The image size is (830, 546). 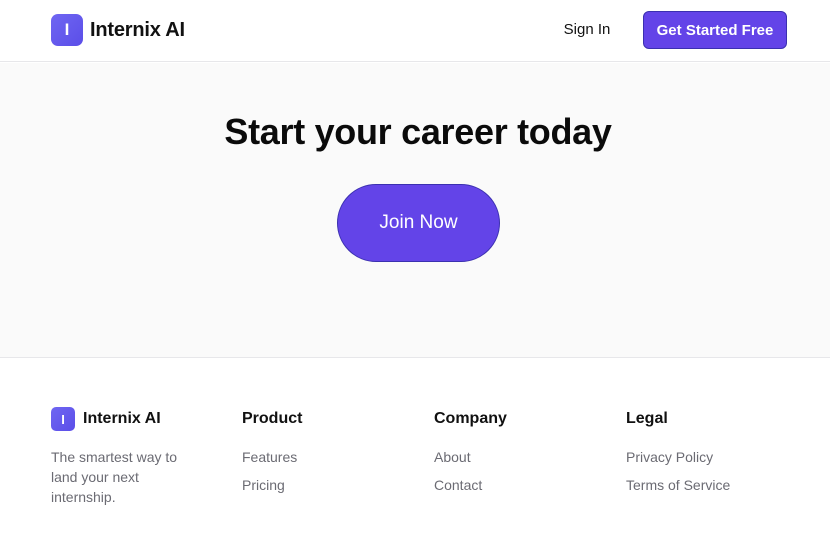 What do you see at coordinates (715, 30) in the screenshot?
I see `get-started-button: Get Started Free` at bounding box center [715, 30].